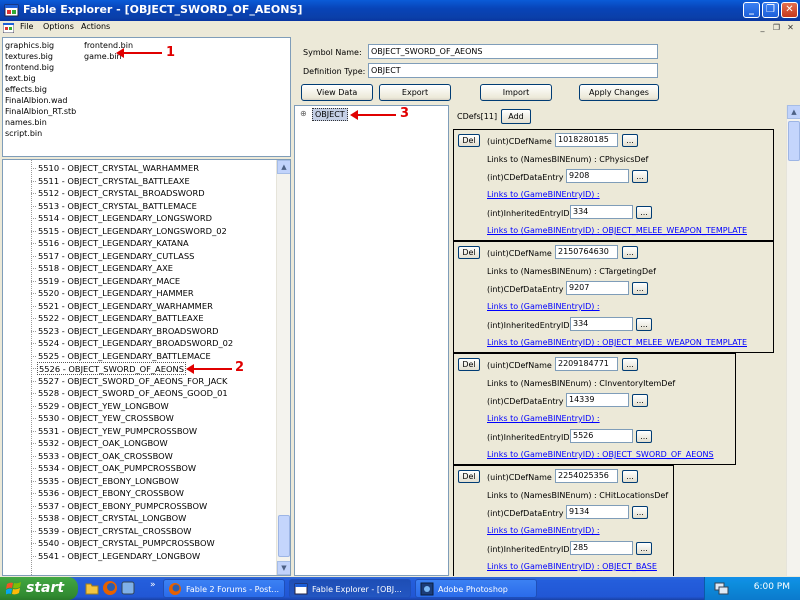 The height and width of the screenshot is (600, 800). What do you see at coordinates (114, 181) in the screenshot?
I see `symbol-item: 5511 - OBJECT_CRYSTAL_BATTLEAXE` at bounding box center [114, 181].